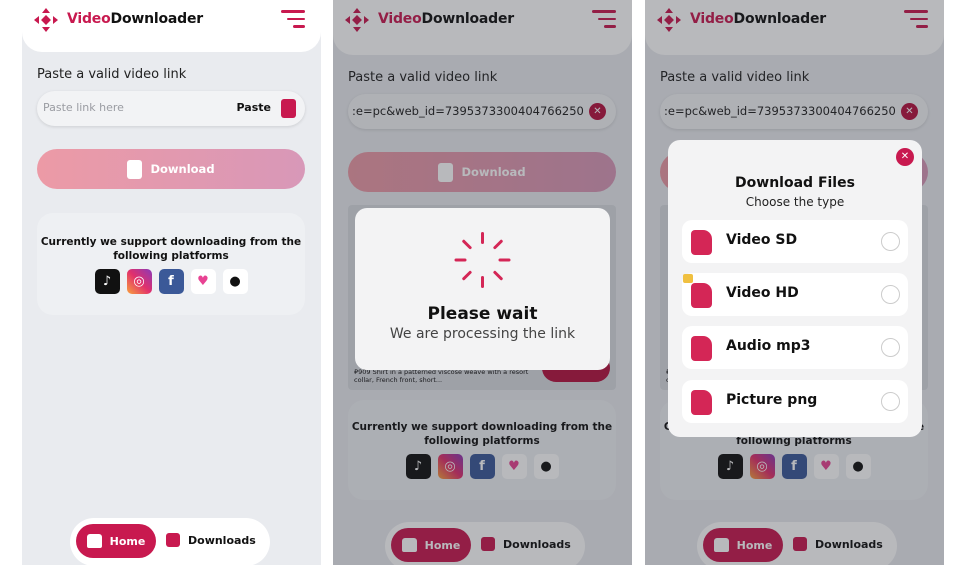 The width and height of the screenshot is (965, 565). I want to click on menu-icon, so click(293, 20).